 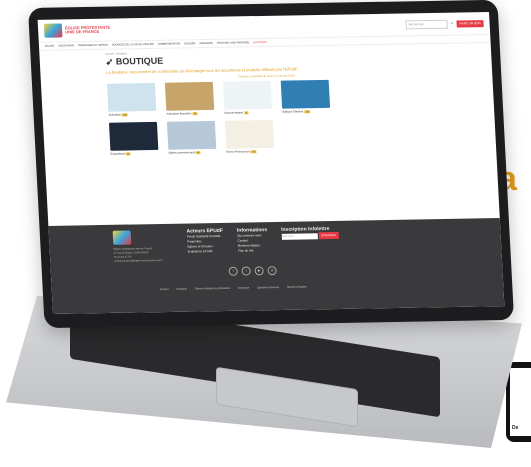 I want to click on header-actions: Rechercher ⌕ FAIRE UN DON, so click(x=444, y=24).